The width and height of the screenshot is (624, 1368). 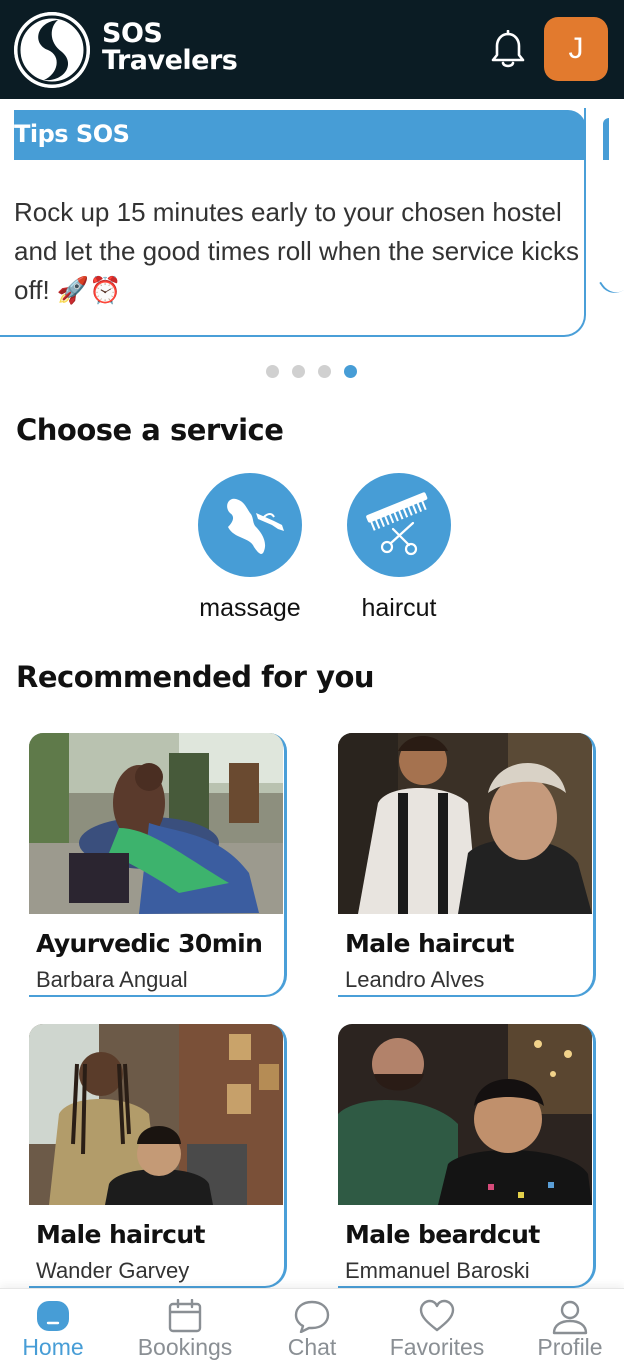 What do you see at coordinates (149, 943) in the screenshot?
I see `card-title: Ayurvedic 30min` at bounding box center [149, 943].